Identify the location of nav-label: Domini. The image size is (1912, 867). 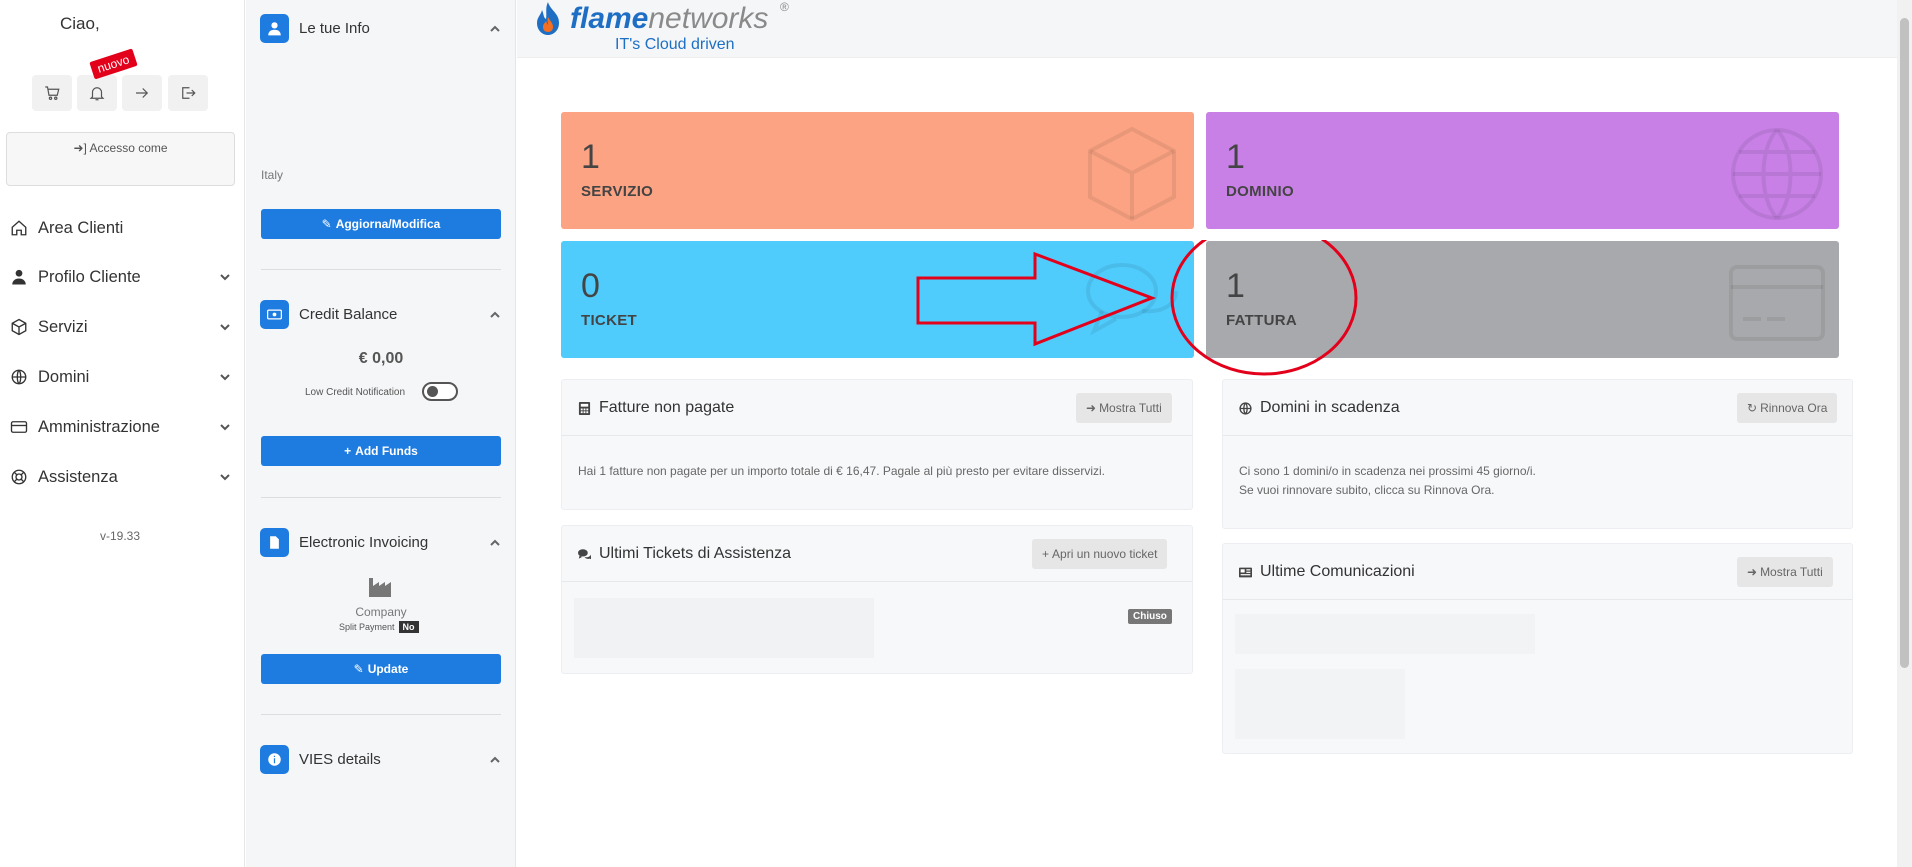
(64, 376).